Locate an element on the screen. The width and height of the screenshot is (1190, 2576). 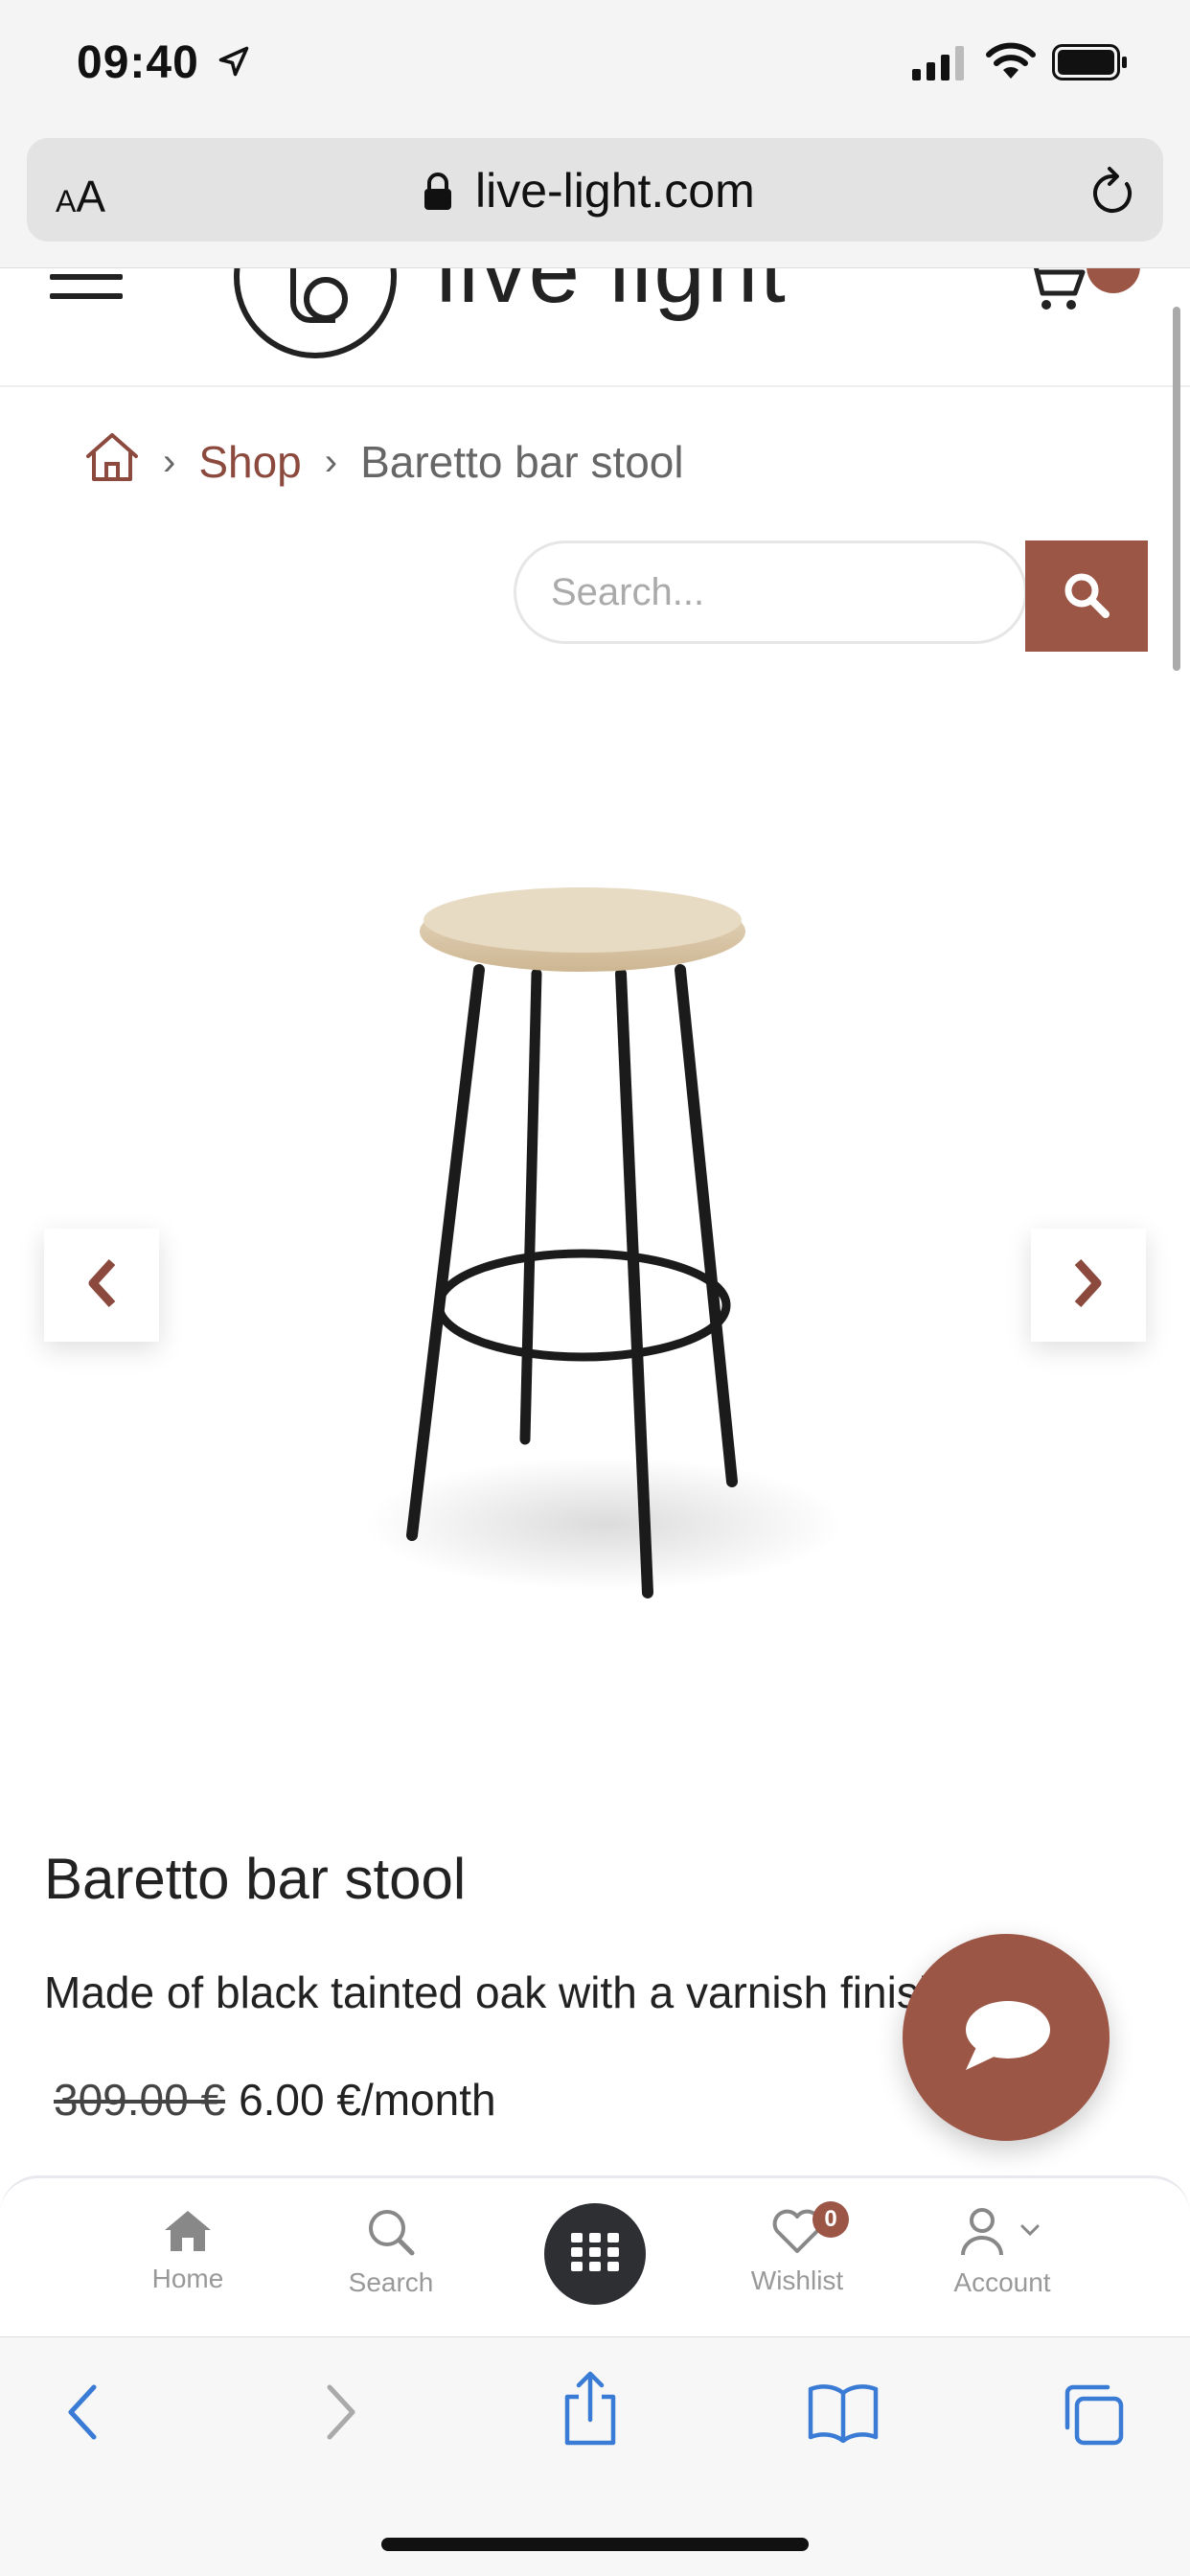
nav-wishlist: 0 Wishlist is located at coordinates (797, 2248).